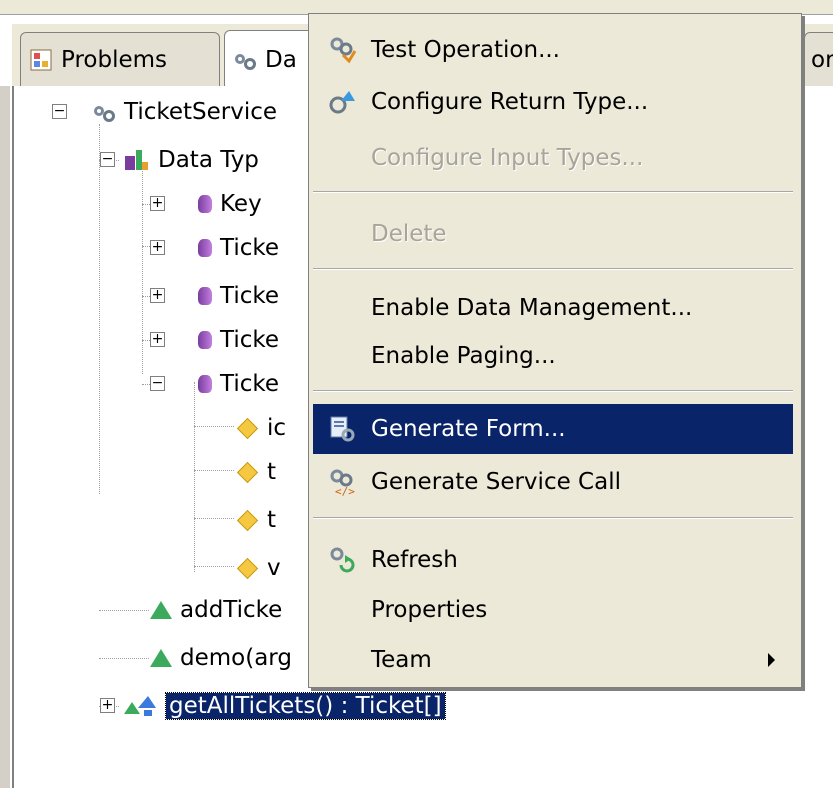  What do you see at coordinates (342, 482) in the screenshot?
I see `generate-service-call-icon: </>` at bounding box center [342, 482].